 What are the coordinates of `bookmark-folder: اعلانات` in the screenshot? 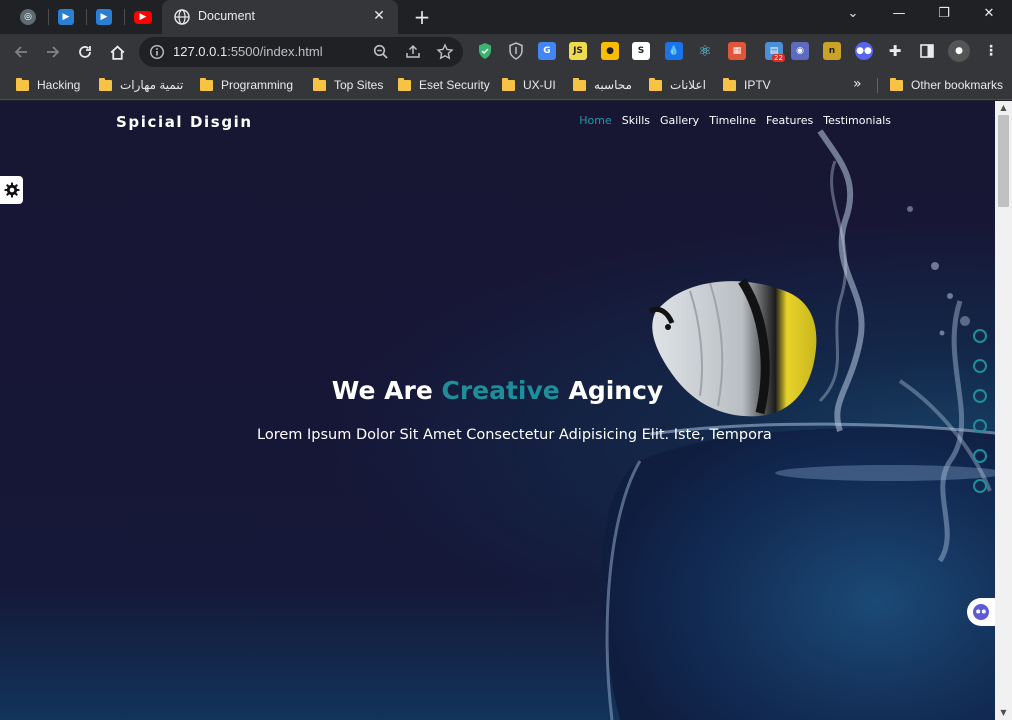 It's located at (677, 85).